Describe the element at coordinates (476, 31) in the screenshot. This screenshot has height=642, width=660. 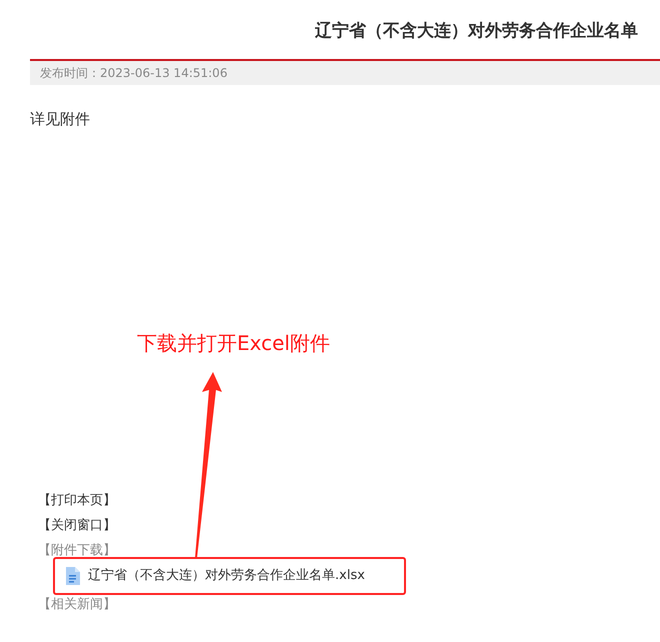
I see `article-title: 辽宁省（不含大连）对外劳务合作企业名单` at that location.